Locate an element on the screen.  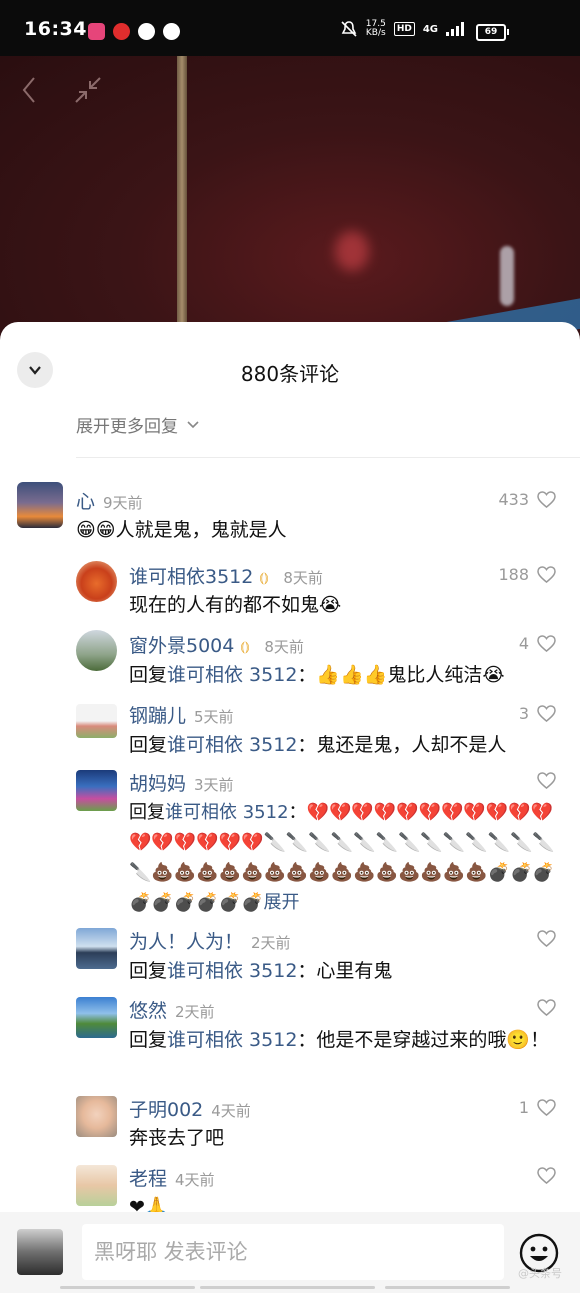
status-time: 16:34 is located at coordinates (55, 29).